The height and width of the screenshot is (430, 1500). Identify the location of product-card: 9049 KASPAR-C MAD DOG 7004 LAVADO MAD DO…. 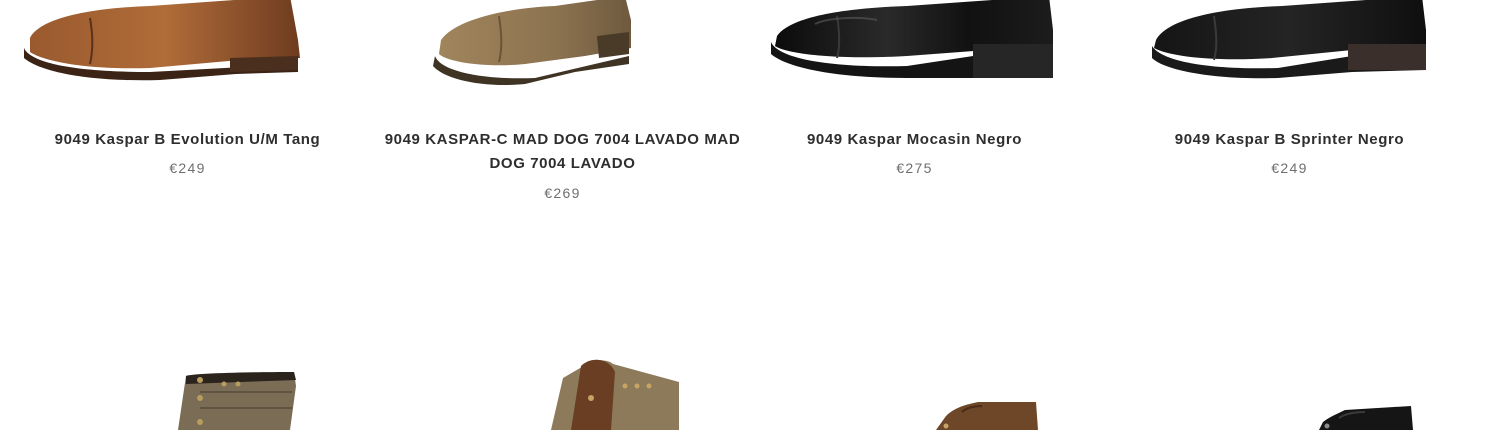
(562, 125).